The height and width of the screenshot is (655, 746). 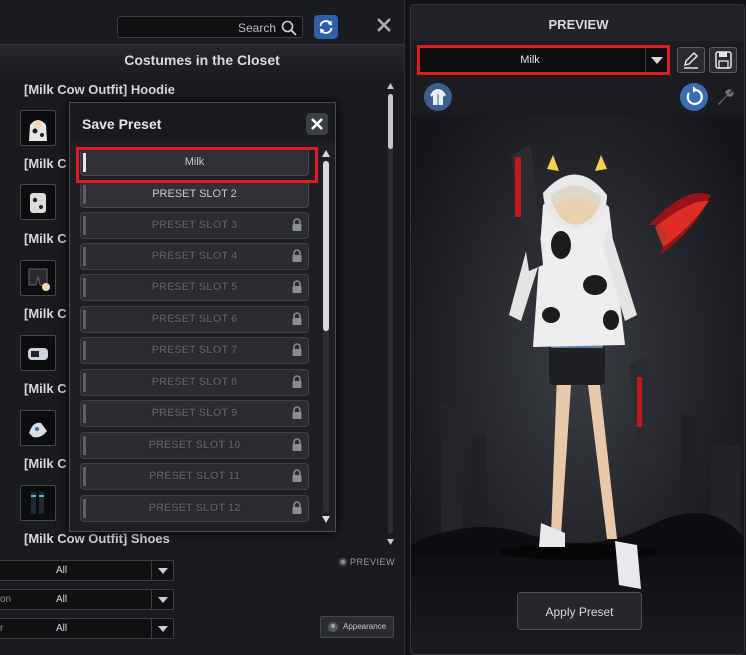 I want to click on preset-select-arrow, so click(x=656, y=60).